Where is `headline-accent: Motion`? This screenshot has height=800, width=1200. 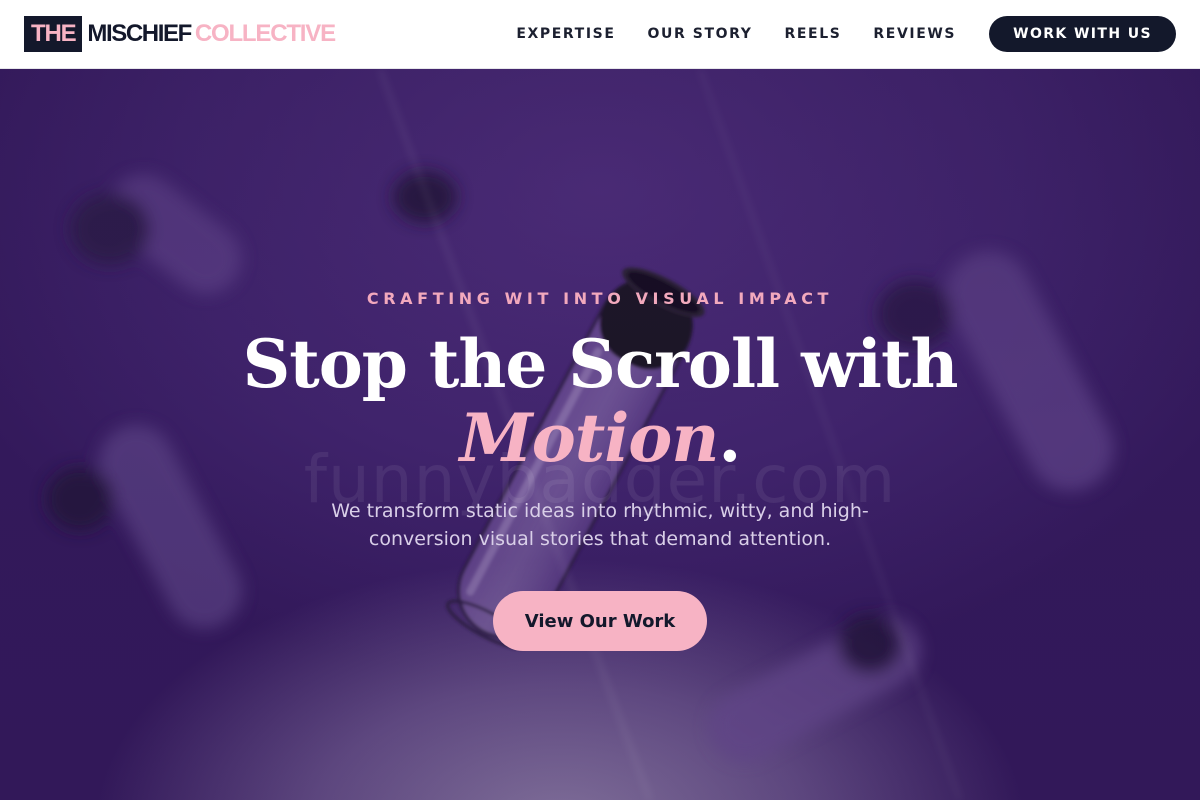 headline-accent: Motion is located at coordinates (589, 438).